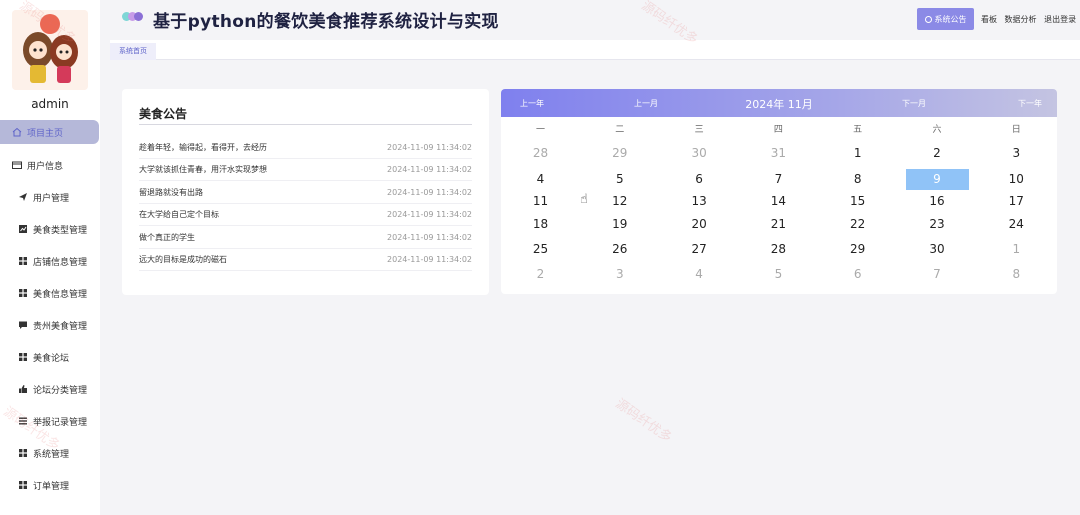  What do you see at coordinates (778, 130) in the screenshot?
I see `weekday-label: 四` at bounding box center [778, 130].